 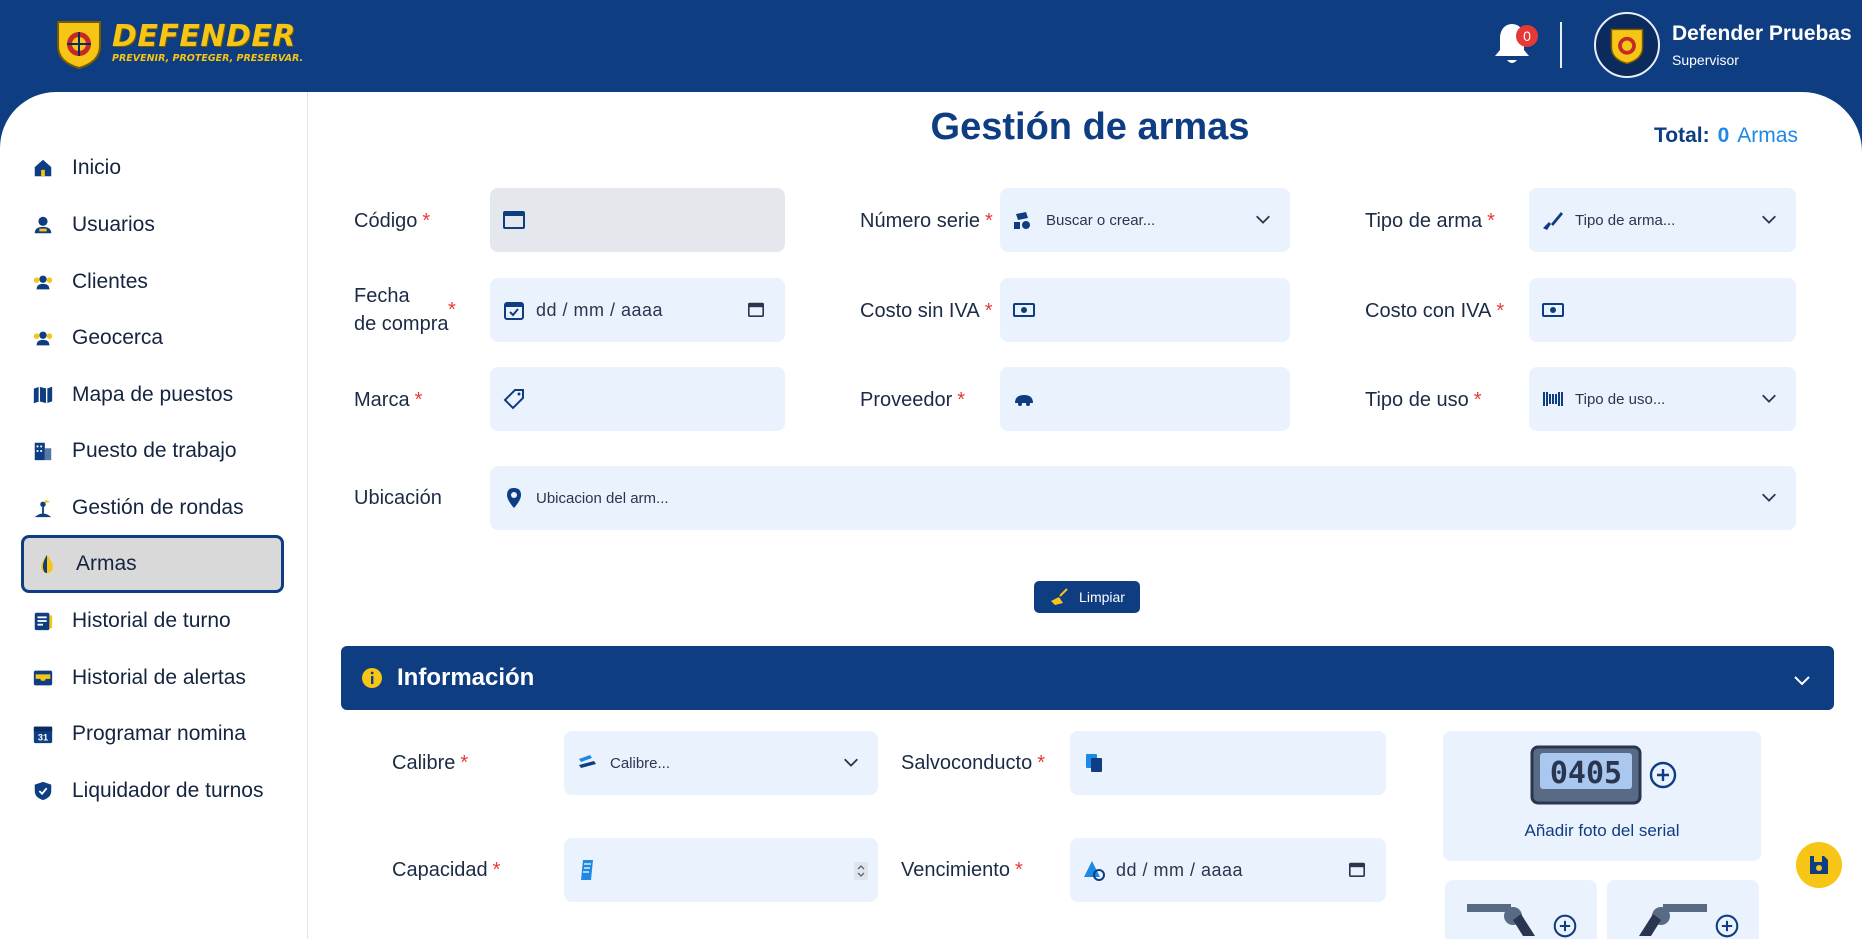 I want to click on save-icon, so click(x=1819, y=865).